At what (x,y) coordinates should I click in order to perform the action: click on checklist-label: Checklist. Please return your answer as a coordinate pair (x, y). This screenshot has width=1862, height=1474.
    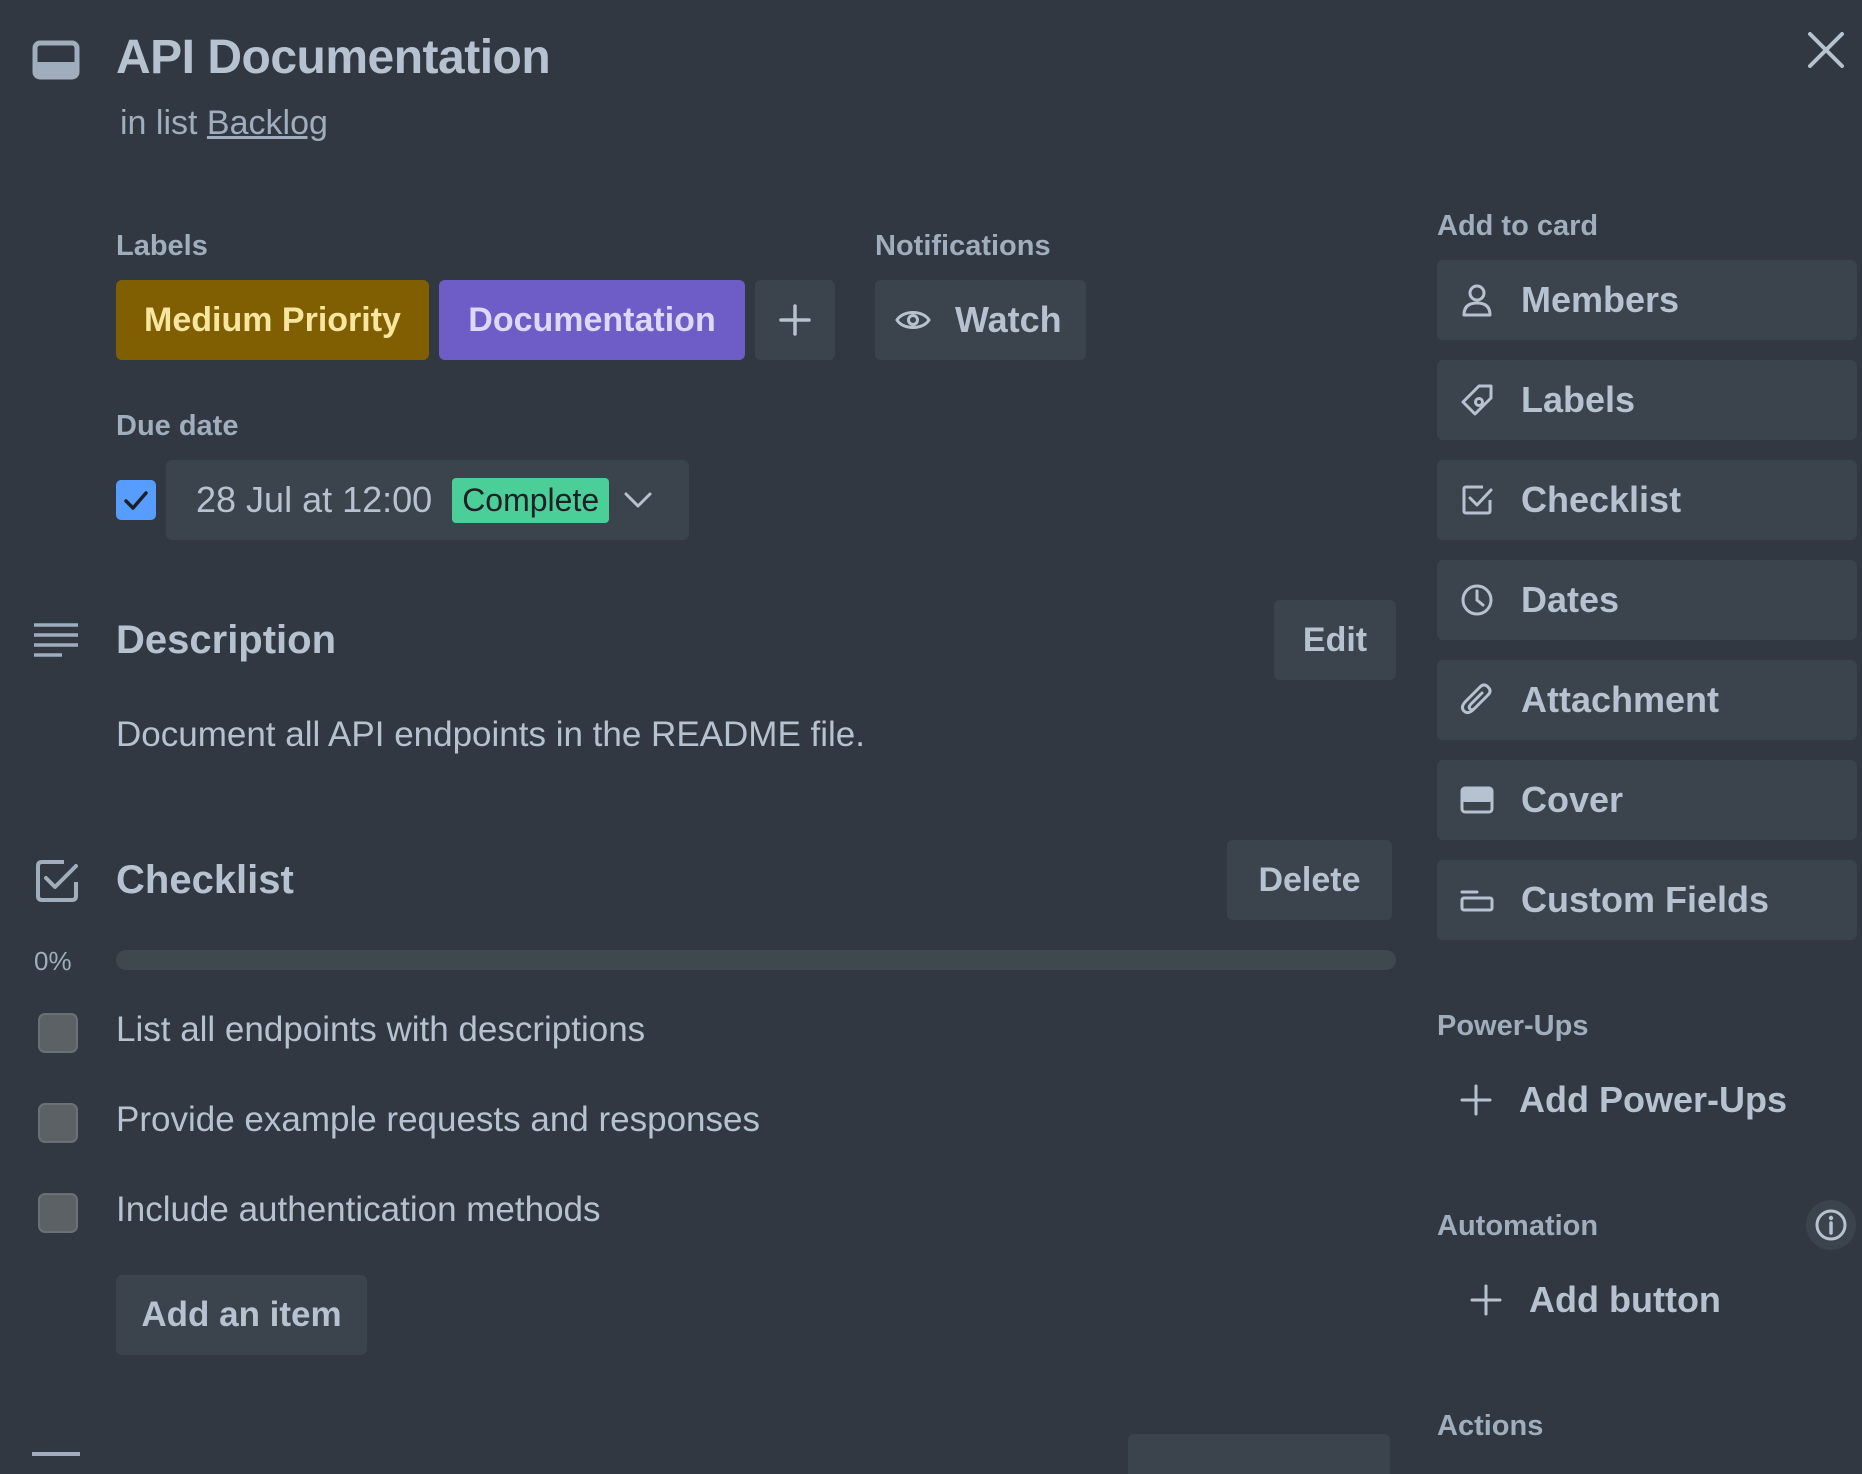
    Looking at the image, I should click on (1601, 499).